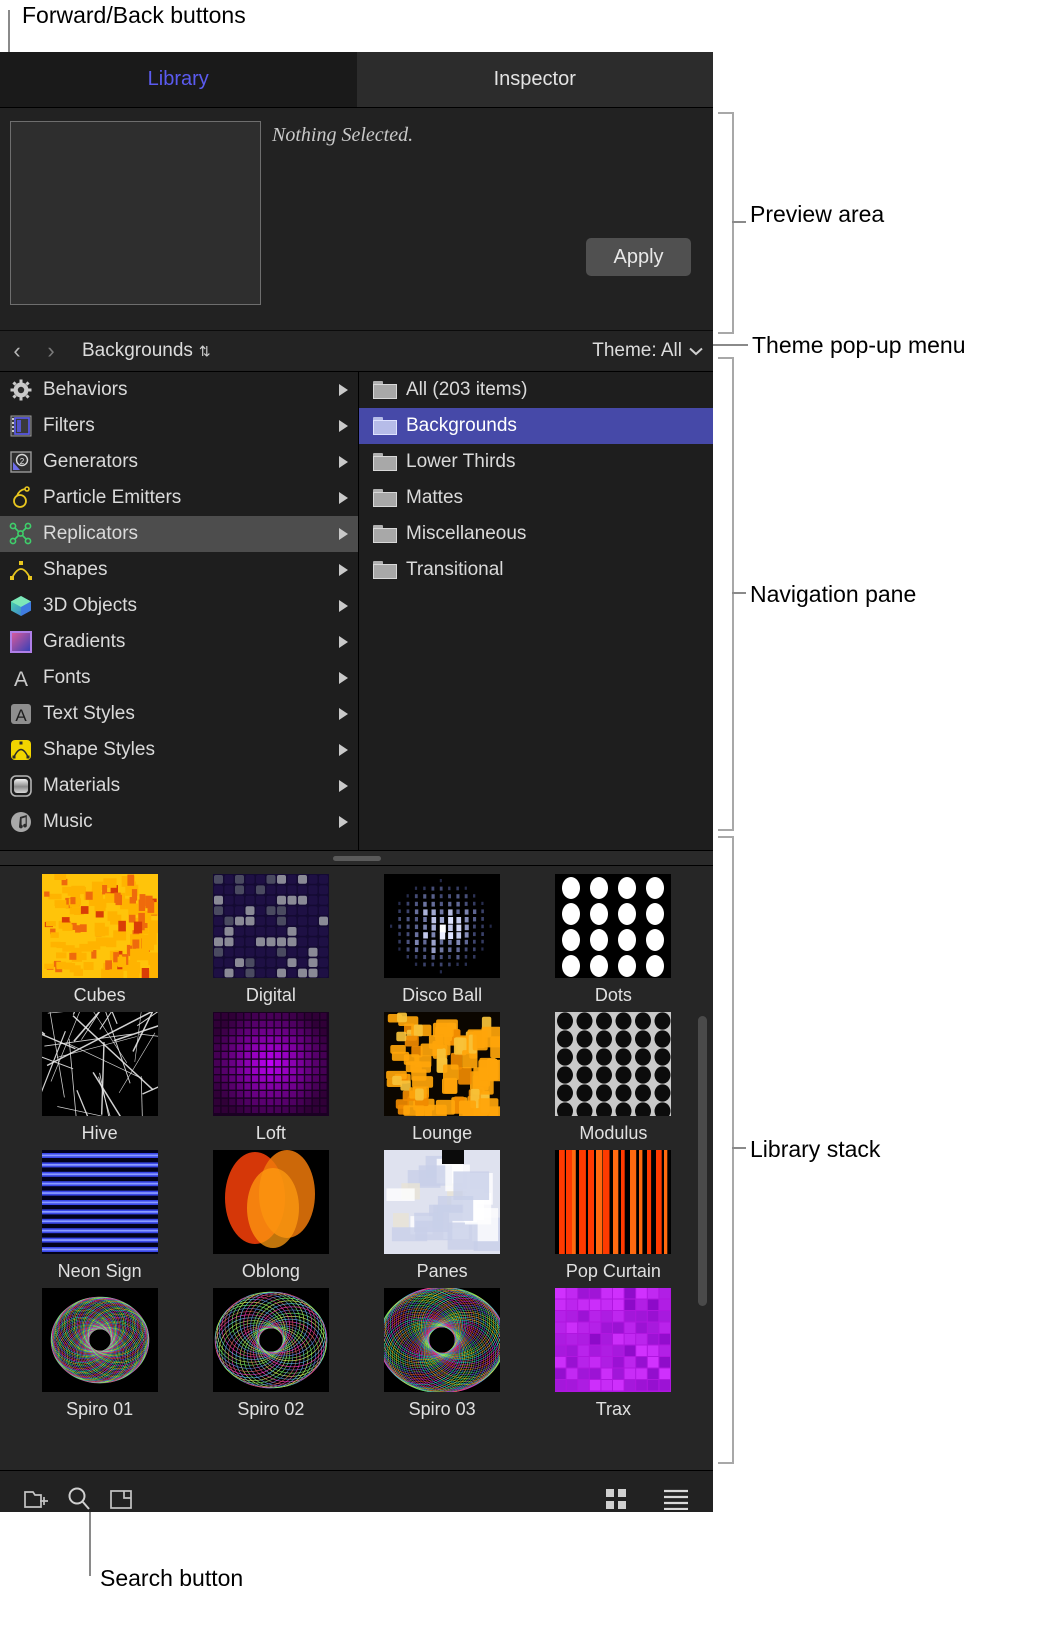 The height and width of the screenshot is (1634, 1060). I want to click on callout-stack-line, so click(739, 1148).